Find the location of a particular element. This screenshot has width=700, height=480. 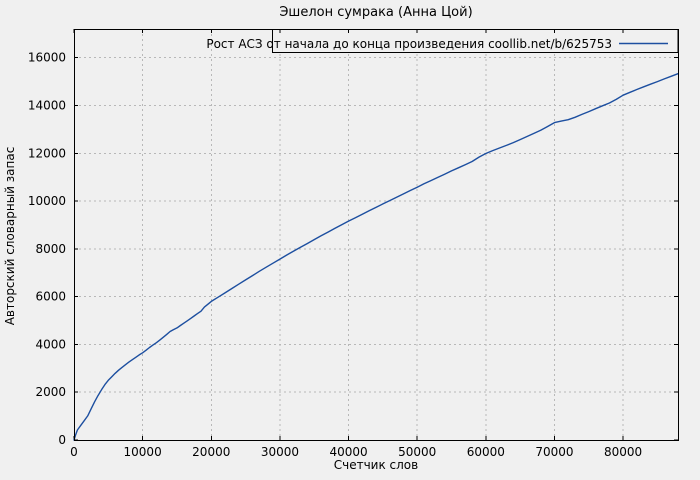

y-tick-label: 12000 is located at coordinates (47, 153).